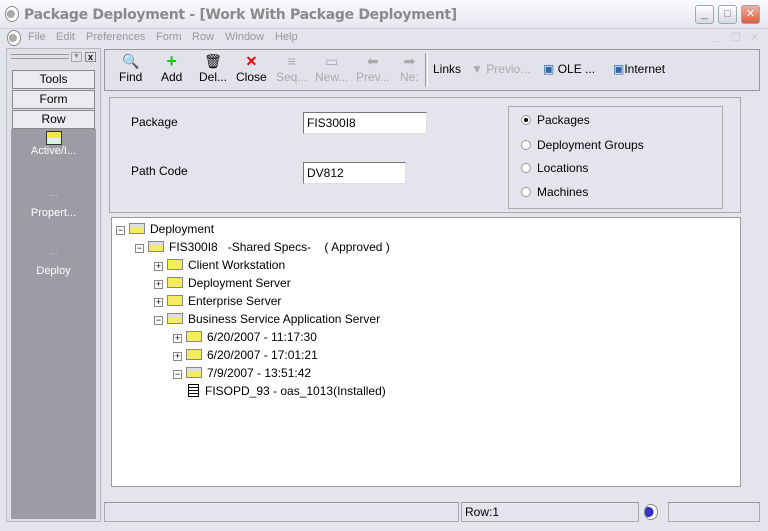  I want to click on menu-row: Row, so click(203, 37).